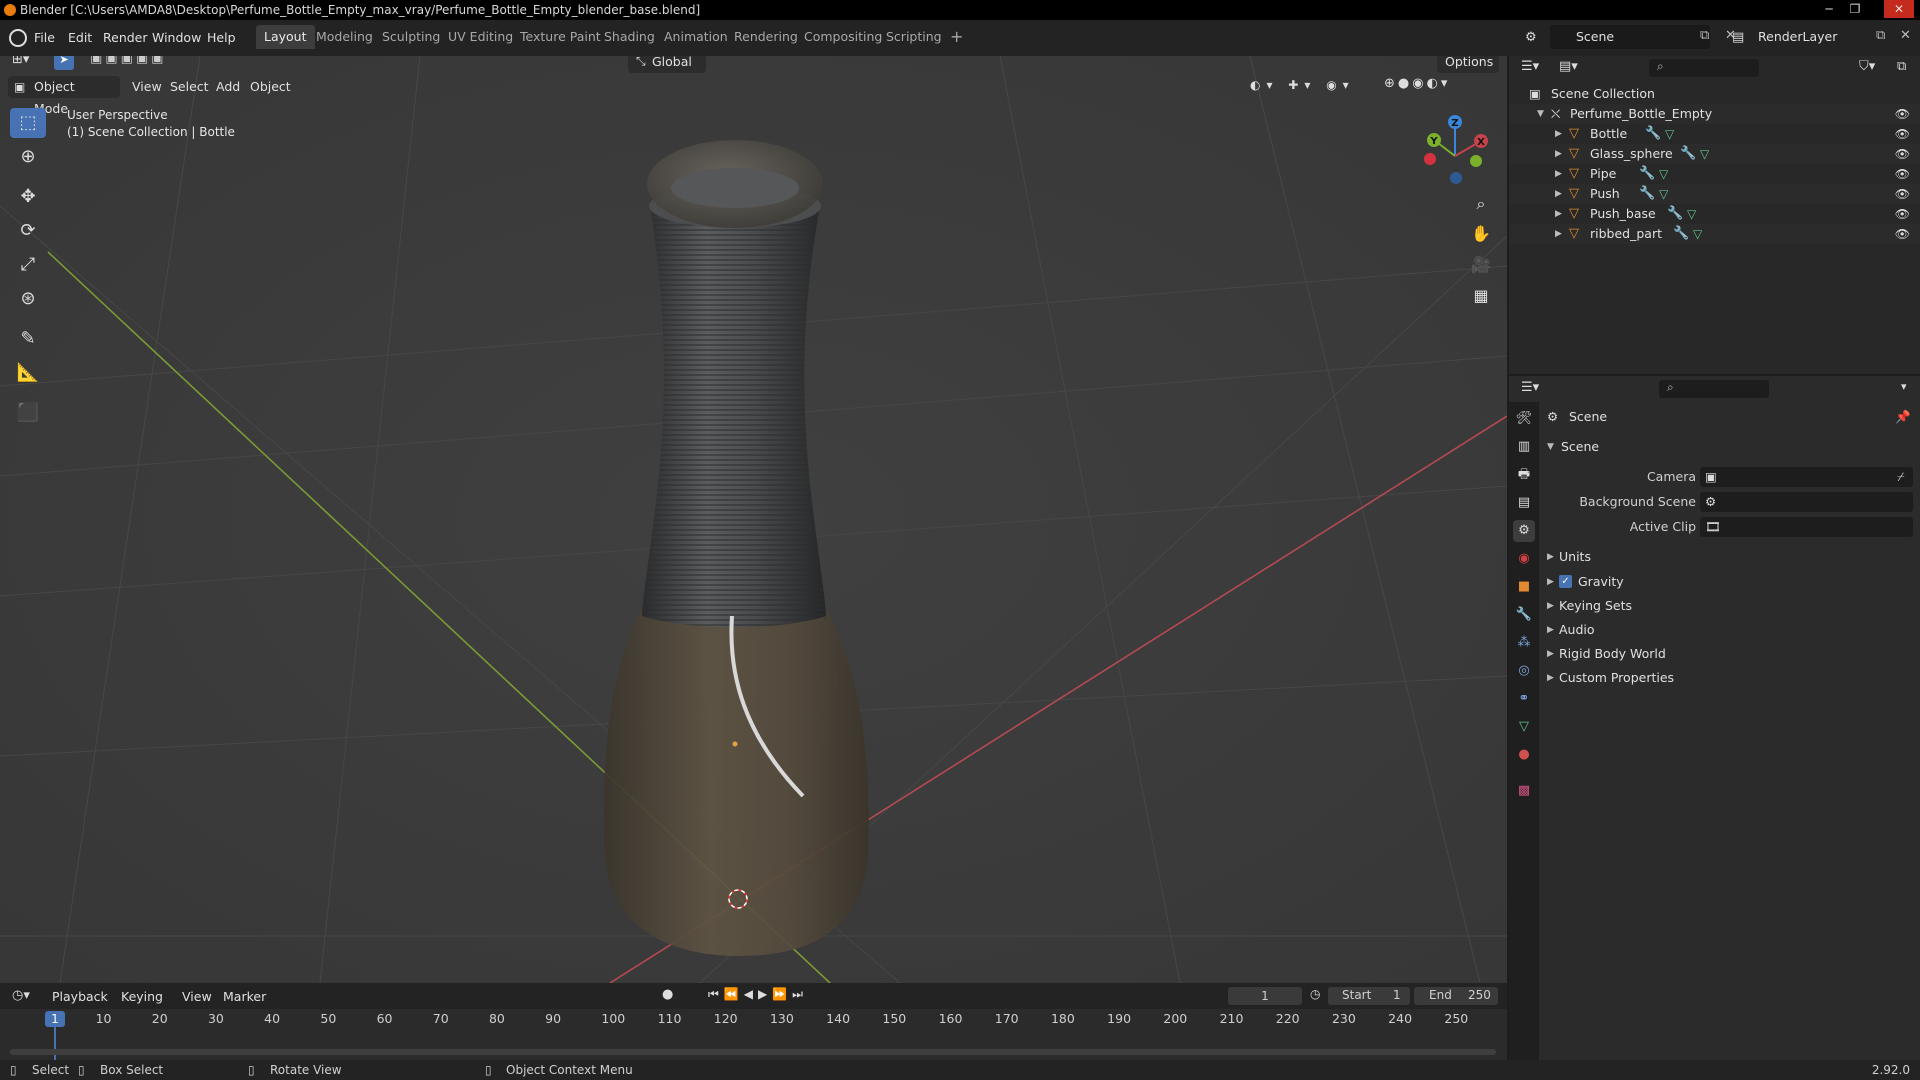 This screenshot has height=1080, width=1920. What do you see at coordinates (1481, 204) in the screenshot?
I see `zoom-button: ⌕` at bounding box center [1481, 204].